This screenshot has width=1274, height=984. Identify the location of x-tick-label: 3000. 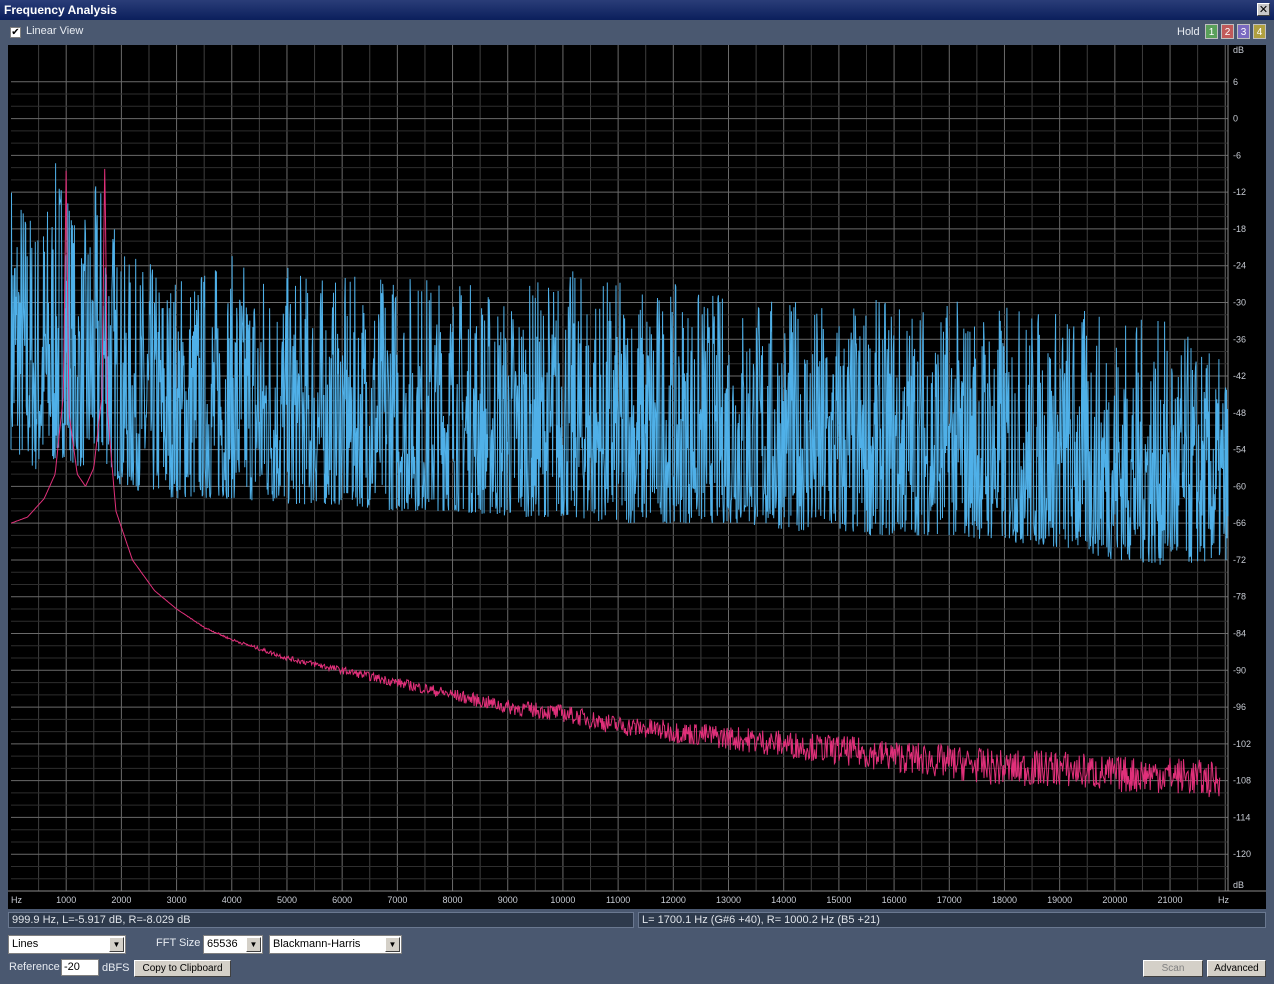
(177, 900).